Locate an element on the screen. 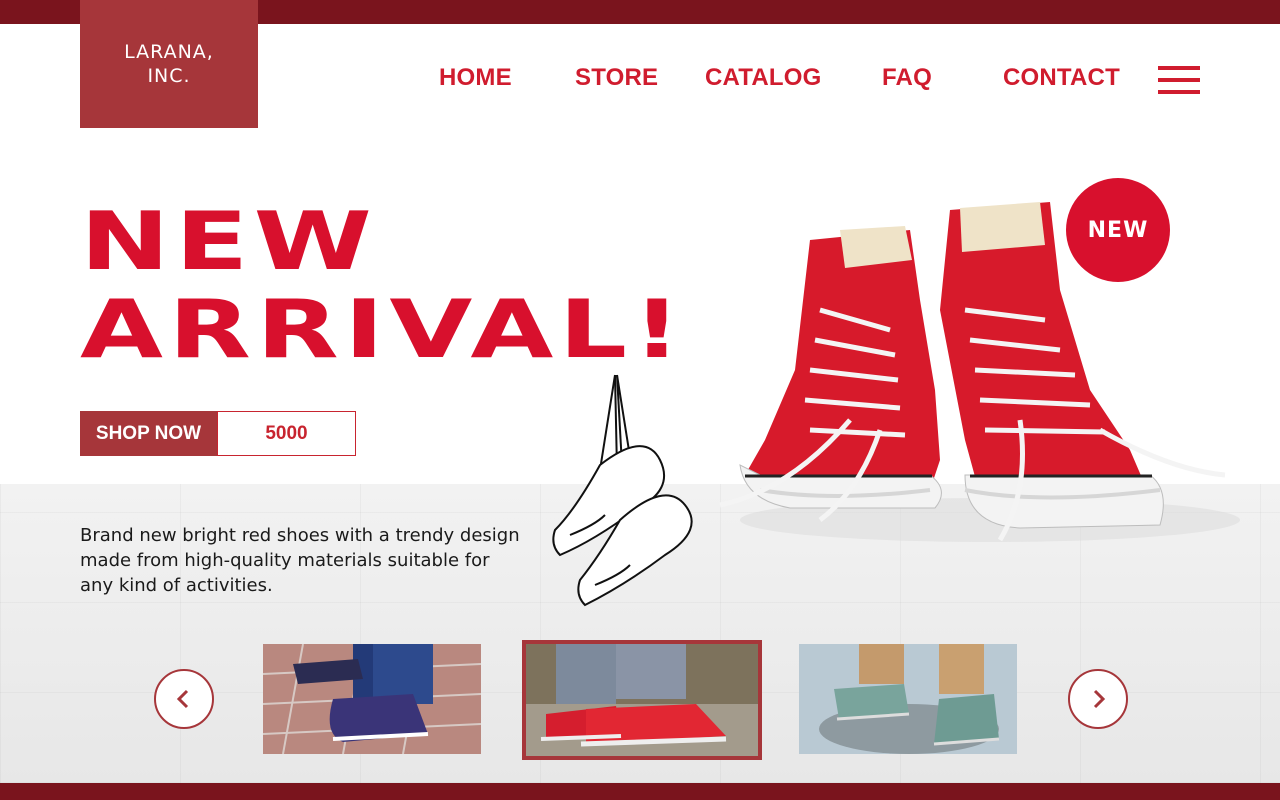 The image size is (1280, 800). hamburger-menu-icon is located at coordinates (1179, 80).